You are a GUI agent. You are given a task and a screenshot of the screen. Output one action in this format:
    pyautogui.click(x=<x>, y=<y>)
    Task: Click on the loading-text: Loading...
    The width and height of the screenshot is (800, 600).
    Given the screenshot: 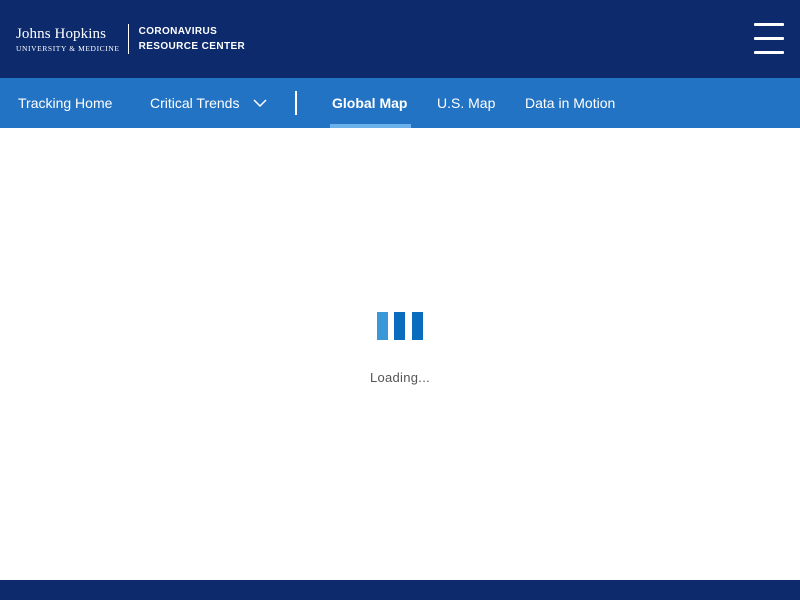 What is the action you would take?
    pyautogui.click(x=400, y=377)
    